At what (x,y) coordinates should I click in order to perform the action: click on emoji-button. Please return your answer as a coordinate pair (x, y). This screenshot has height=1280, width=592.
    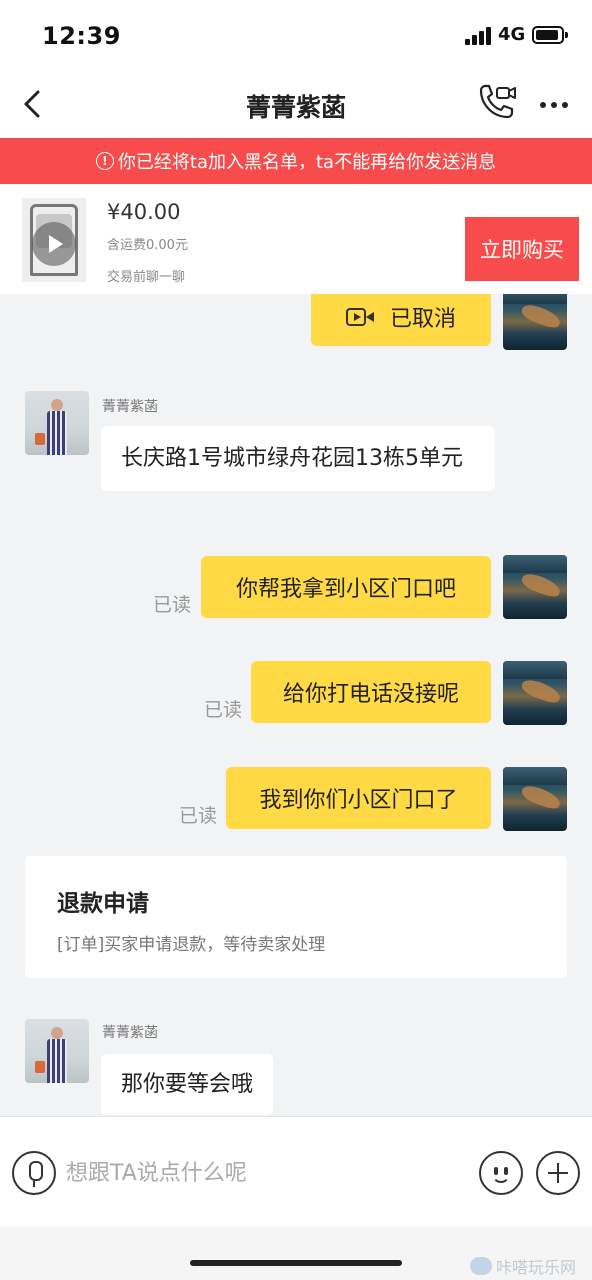
    Looking at the image, I should click on (501, 1173).